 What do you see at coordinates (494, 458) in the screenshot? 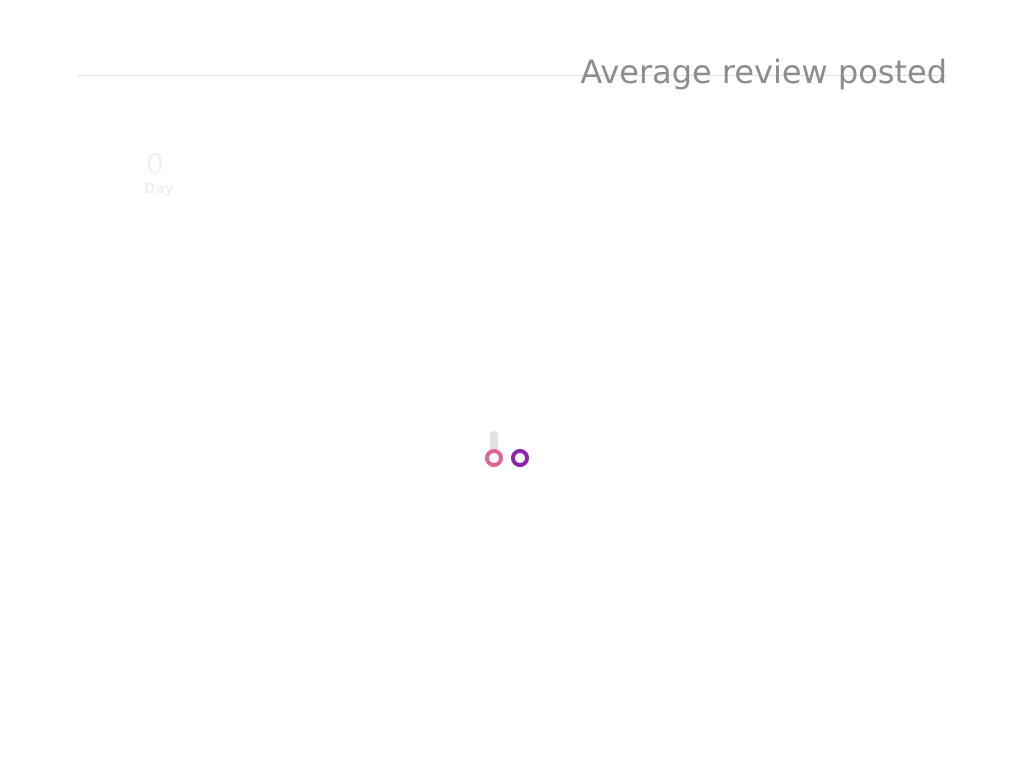
I see `loader-dot-pink-icon` at bounding box center [494, 458].